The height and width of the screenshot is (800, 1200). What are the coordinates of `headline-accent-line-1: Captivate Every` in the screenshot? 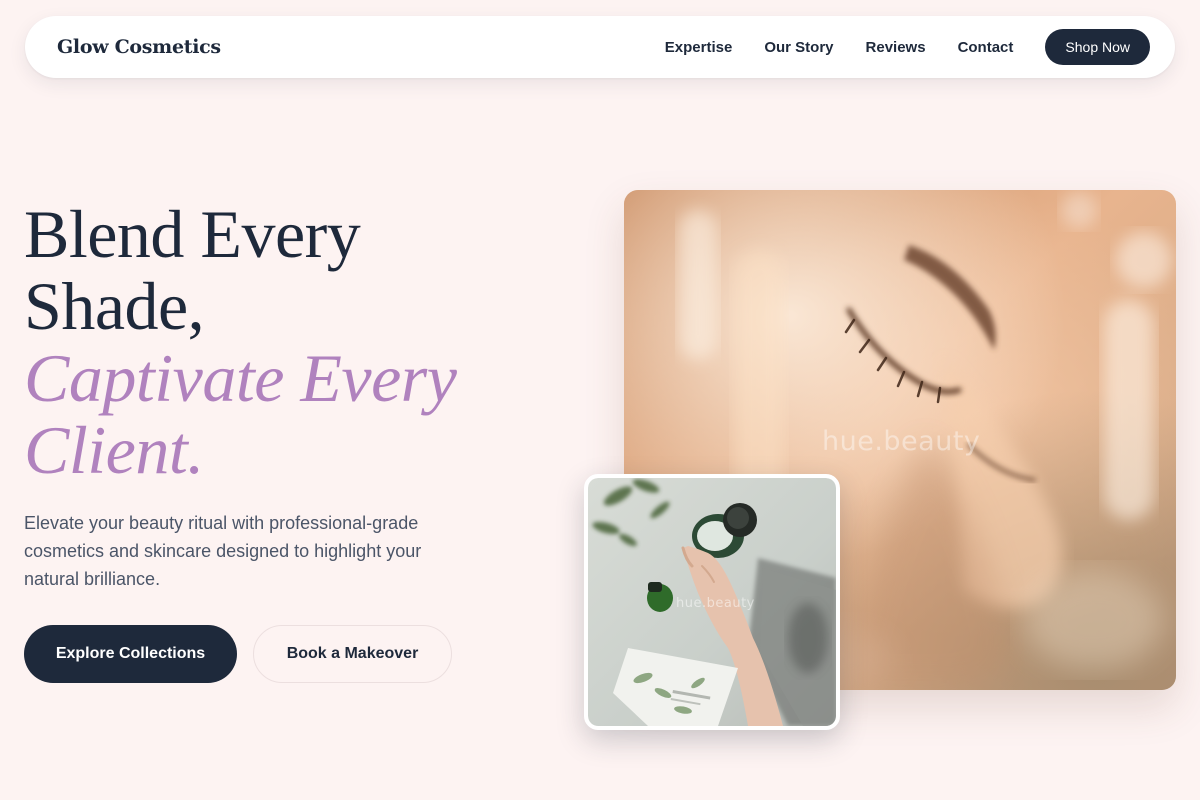 It's located at (240, 378).